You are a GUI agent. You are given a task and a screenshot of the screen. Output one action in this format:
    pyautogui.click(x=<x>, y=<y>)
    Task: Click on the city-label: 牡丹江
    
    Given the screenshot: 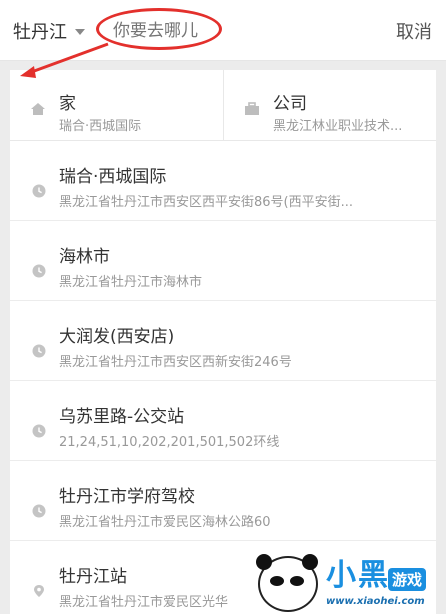 What is the action you would take?
    pyautogui.click(x=40, y=32)
    